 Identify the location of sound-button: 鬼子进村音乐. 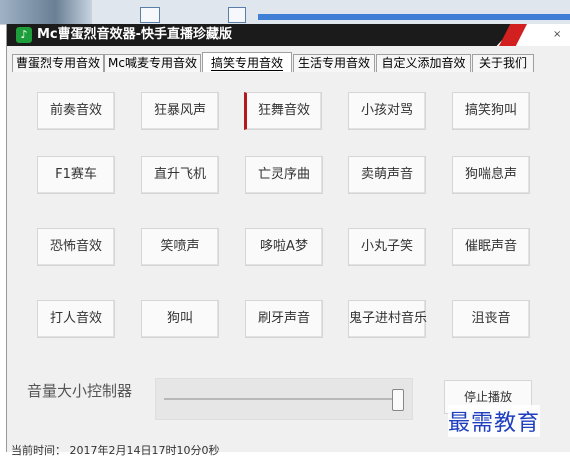
(387, 319).